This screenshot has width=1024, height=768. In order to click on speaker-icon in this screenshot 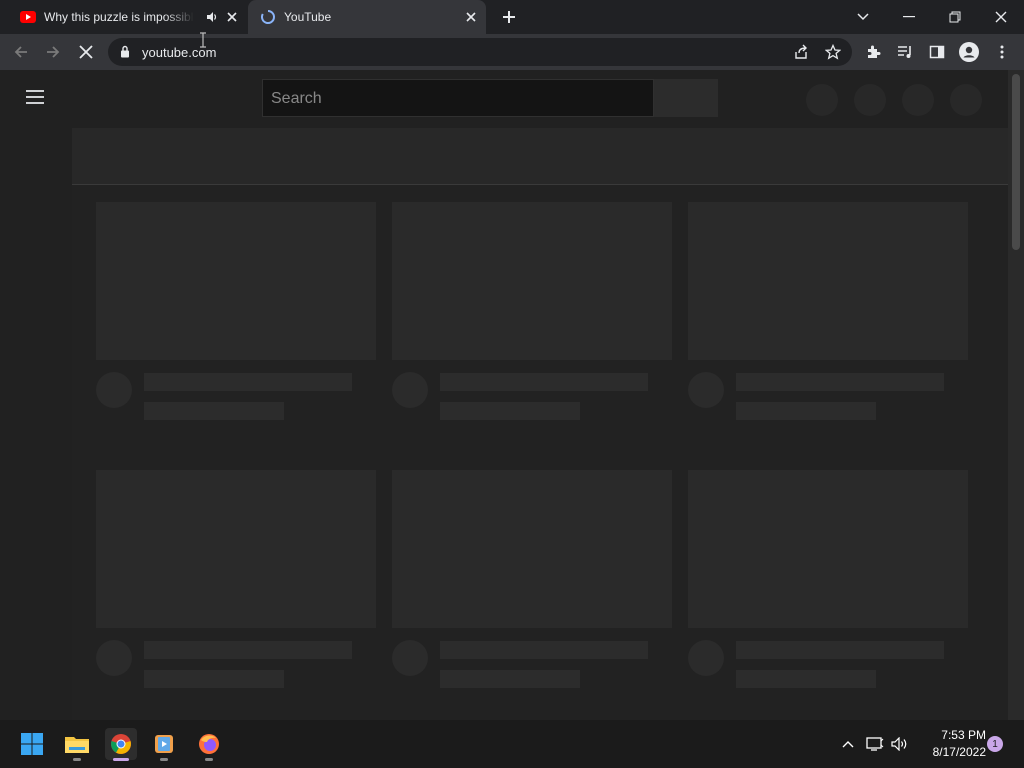, I will do `click(212, 17)`.